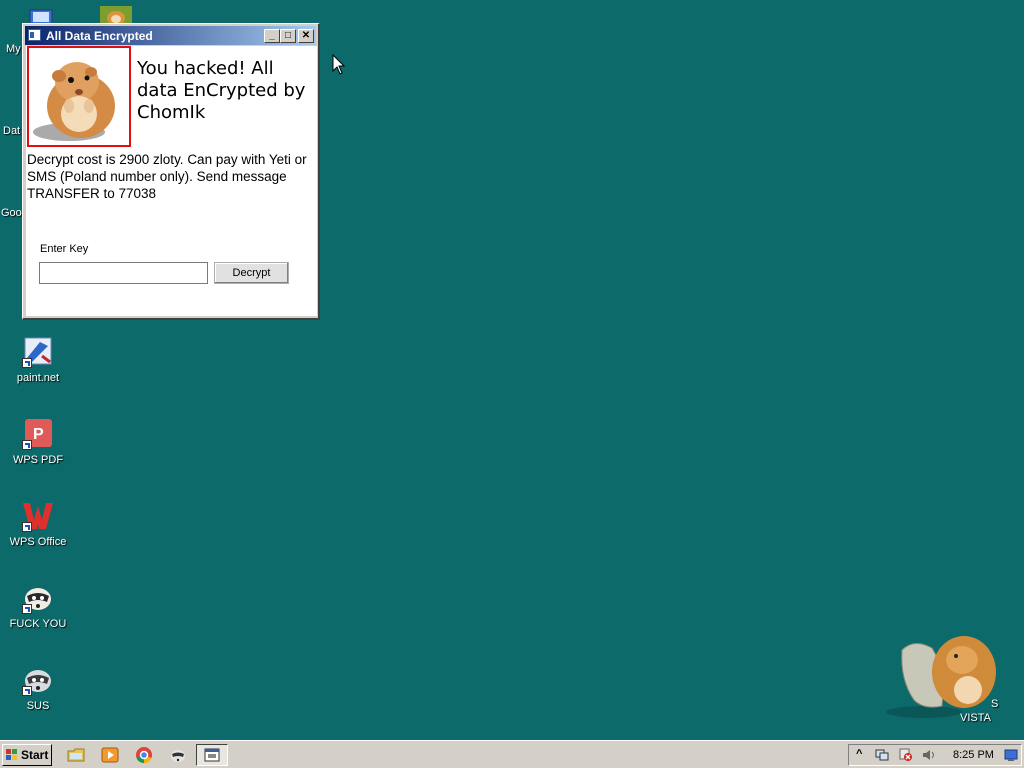  Describe the element at coordinates (973, 755) in the screenshot. I see `taskbar-clock: 8:25 PM` at that location.